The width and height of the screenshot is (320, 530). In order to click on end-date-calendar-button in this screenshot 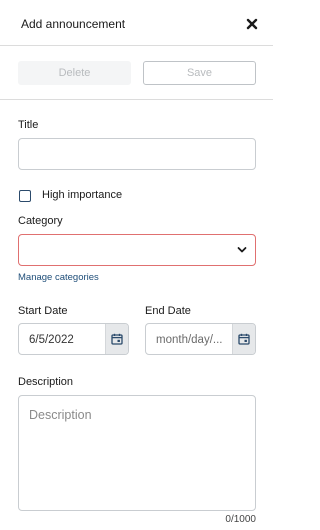, I will do `click(243, 339)`.